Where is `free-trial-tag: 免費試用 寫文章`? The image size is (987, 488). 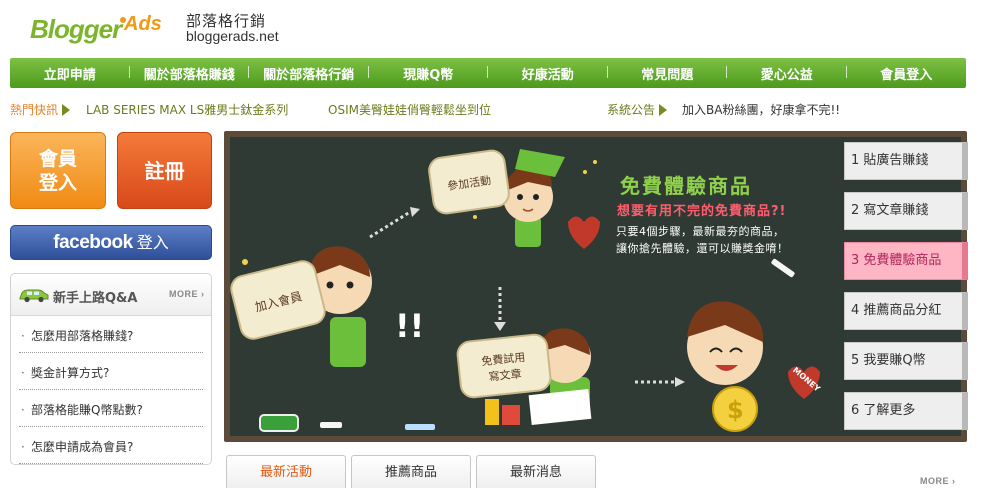 free-trial-tag: 免費試用 寫文章 is located at coordinates (504, 366).